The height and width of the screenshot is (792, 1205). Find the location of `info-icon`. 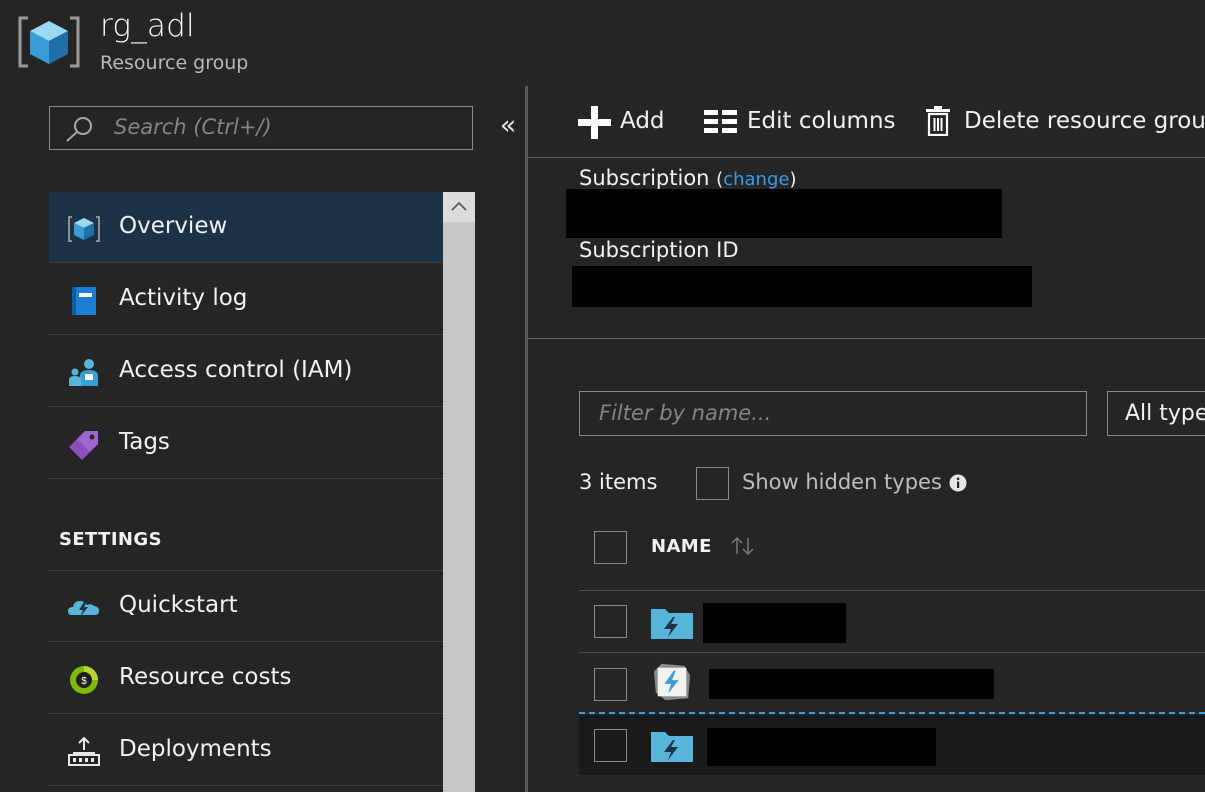

info-icon is located at coordinates (958, 483).